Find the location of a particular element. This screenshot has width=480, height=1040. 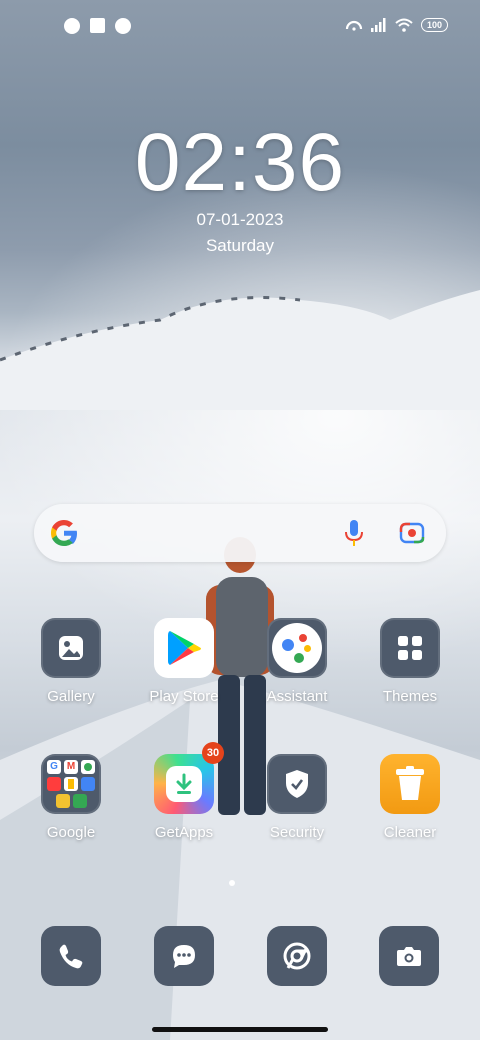

app-assistant: Assistant is located at coordinates (297, 661).